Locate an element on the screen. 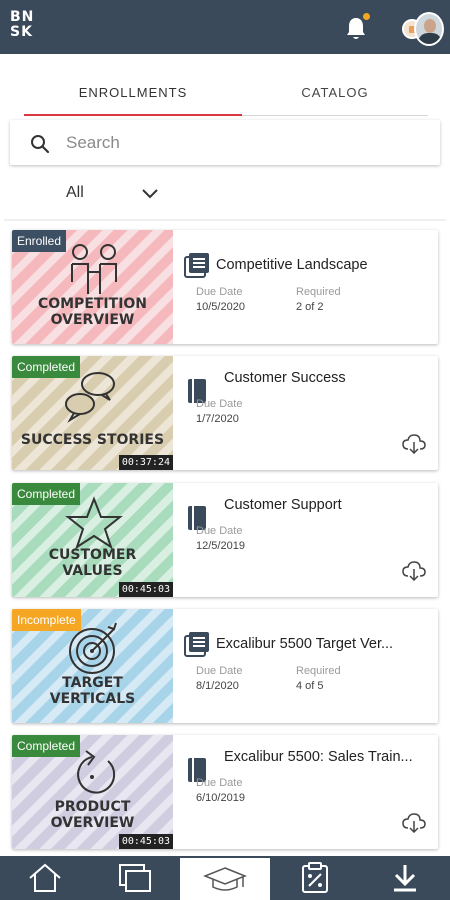 The image size is (450, 900). due-date-value: 10/5/2020 is located at coordinates (220, 307).